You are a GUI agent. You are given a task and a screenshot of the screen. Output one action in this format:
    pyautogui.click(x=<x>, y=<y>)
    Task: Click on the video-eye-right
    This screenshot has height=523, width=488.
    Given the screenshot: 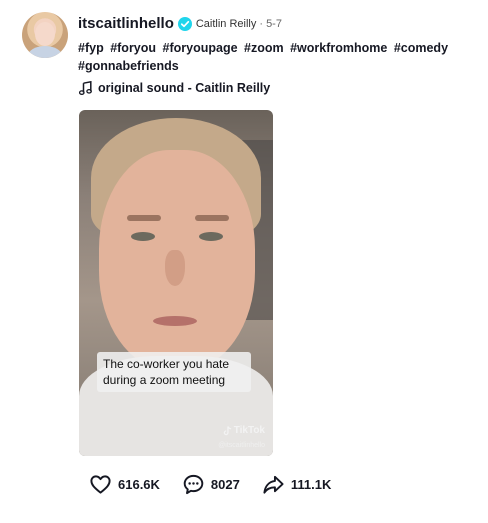 What is the action you would take?
    pyautogui.click(x=211, y=236)
    